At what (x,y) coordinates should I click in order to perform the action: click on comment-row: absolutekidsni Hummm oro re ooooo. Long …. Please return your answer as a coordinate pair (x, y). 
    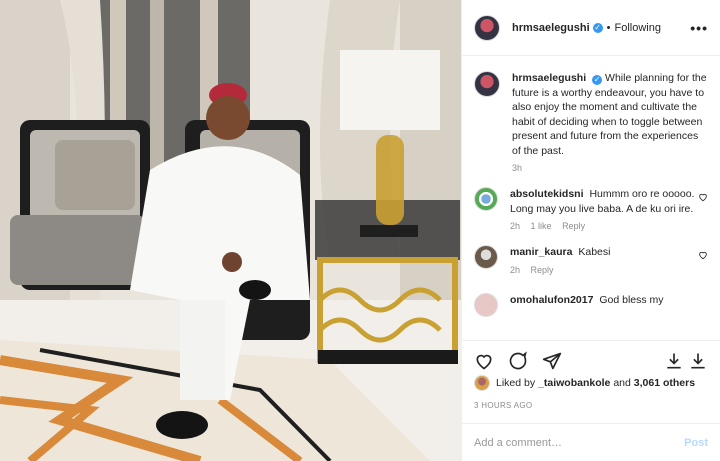
    Looking at the image, I should click on (591, 209).